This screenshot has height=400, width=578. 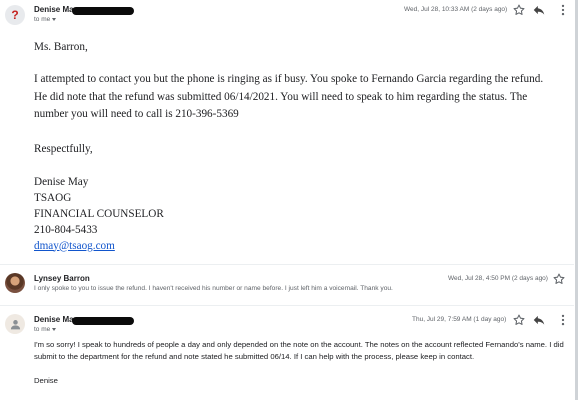 I want to click on avatar-question-mark: ?, so click(x=15, y=15).